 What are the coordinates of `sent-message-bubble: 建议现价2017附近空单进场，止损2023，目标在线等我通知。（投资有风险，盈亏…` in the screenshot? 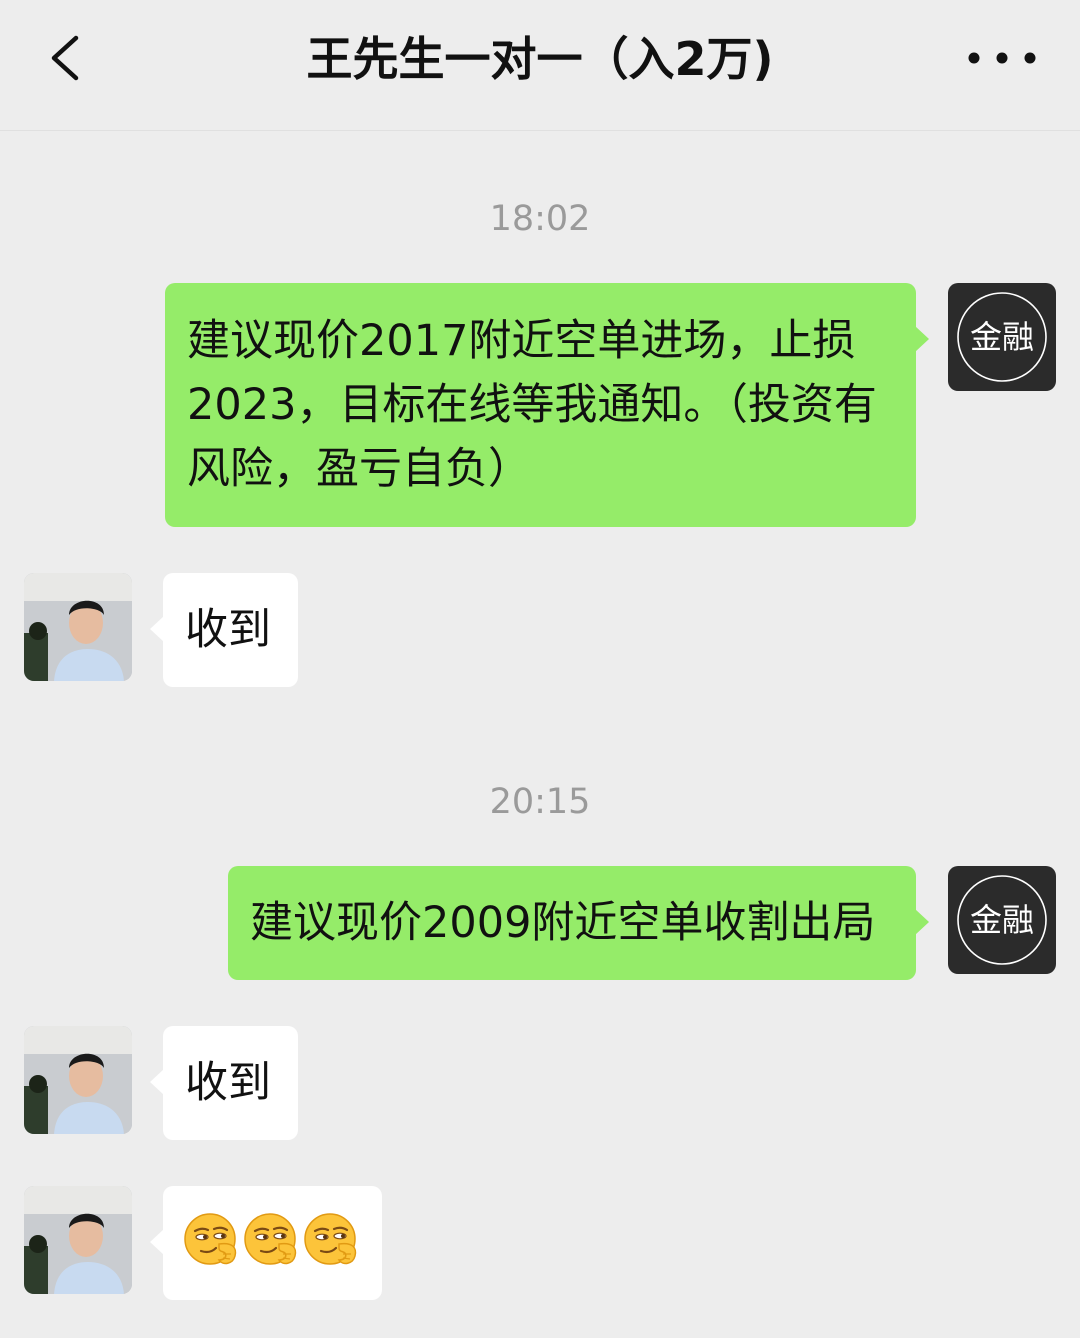 It's located at (547, 405).